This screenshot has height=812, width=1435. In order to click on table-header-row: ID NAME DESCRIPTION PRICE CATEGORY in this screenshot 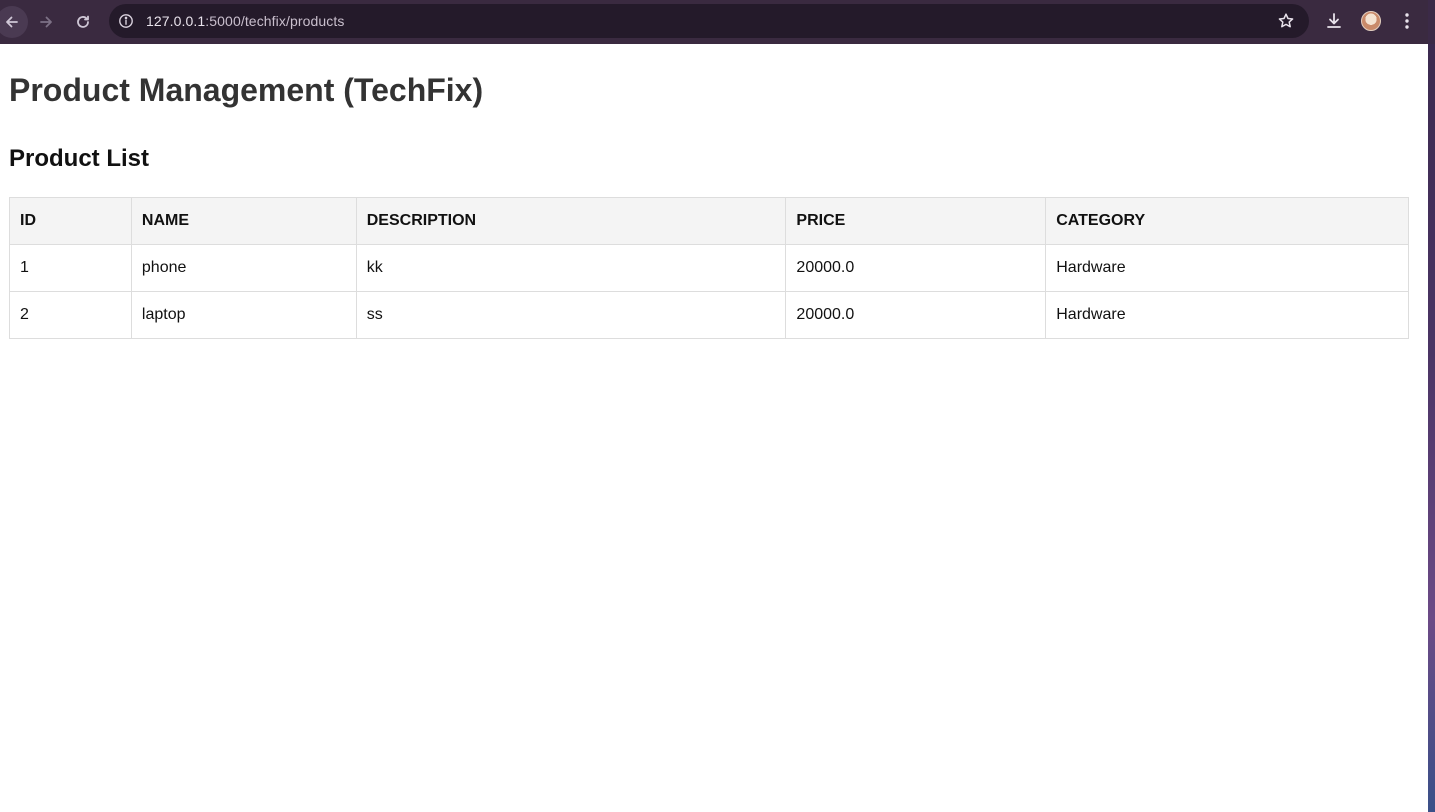, I will do `click(709, 221)`.